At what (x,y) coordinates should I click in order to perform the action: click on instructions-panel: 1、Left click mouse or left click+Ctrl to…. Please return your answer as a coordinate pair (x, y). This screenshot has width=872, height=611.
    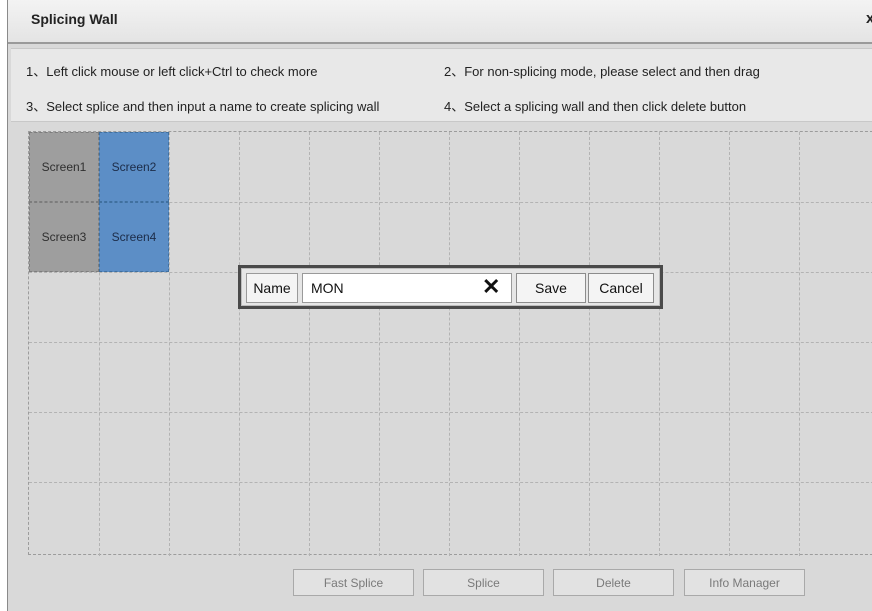
    Looking at the image, I should click on (441, 85).